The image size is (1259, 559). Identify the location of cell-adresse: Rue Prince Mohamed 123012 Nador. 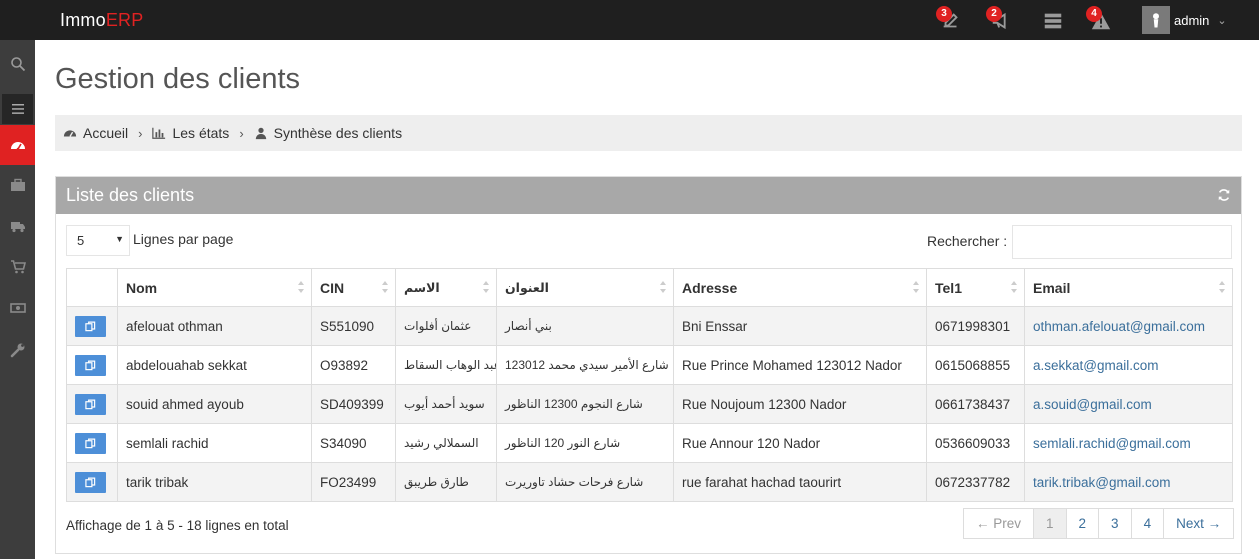
(800, 365).